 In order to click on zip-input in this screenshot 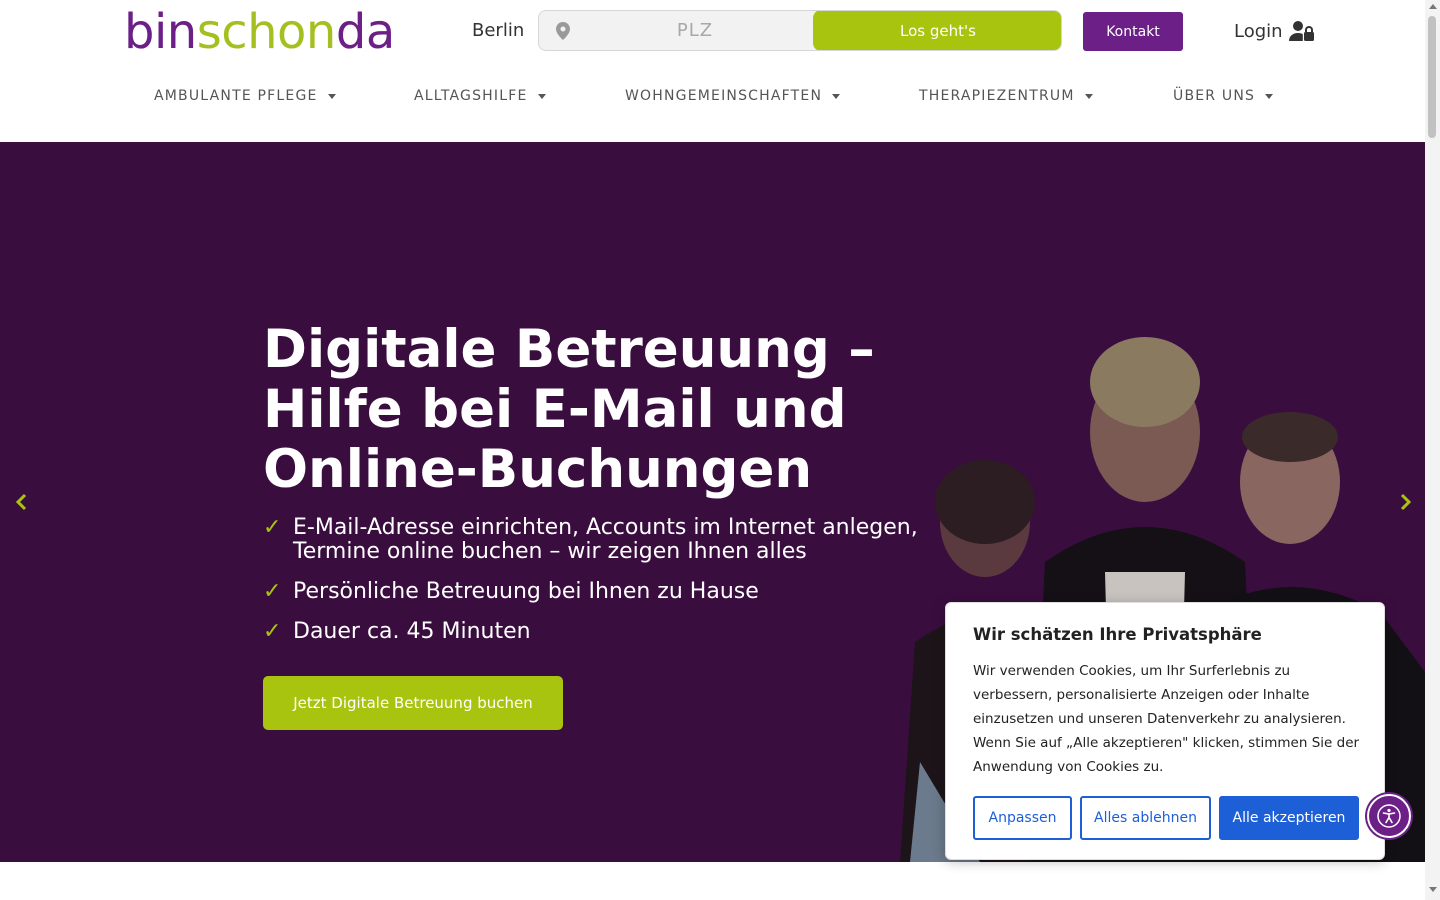, I will do `click(695, 30)`.